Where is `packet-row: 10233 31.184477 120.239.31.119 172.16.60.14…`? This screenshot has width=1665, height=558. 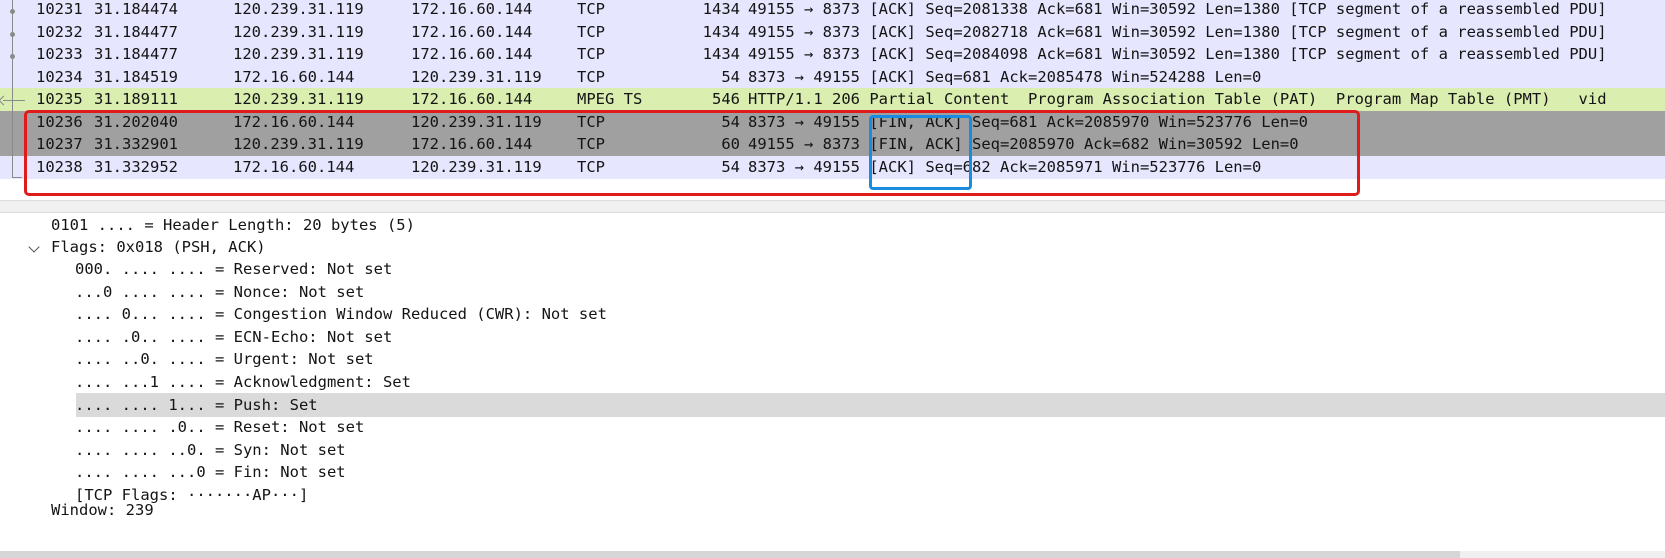
packet-row: 10233 31.184477 120.239.31.119 172.16.60.14… is located at coordinates (832, 54).